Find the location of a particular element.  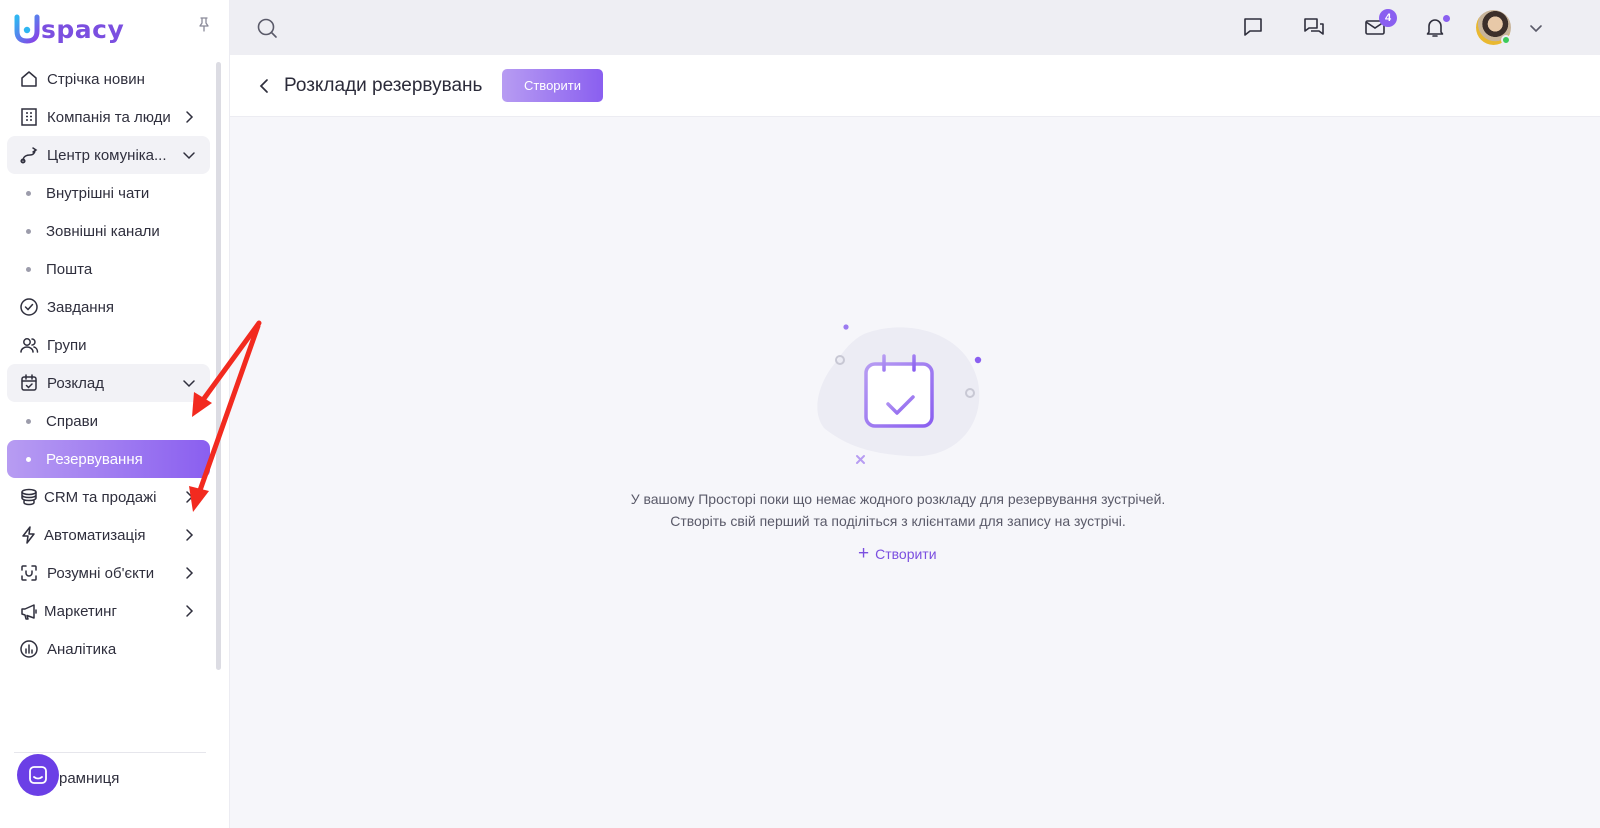

mail-count-badge: 4 is located at coordinates (1388, 18).